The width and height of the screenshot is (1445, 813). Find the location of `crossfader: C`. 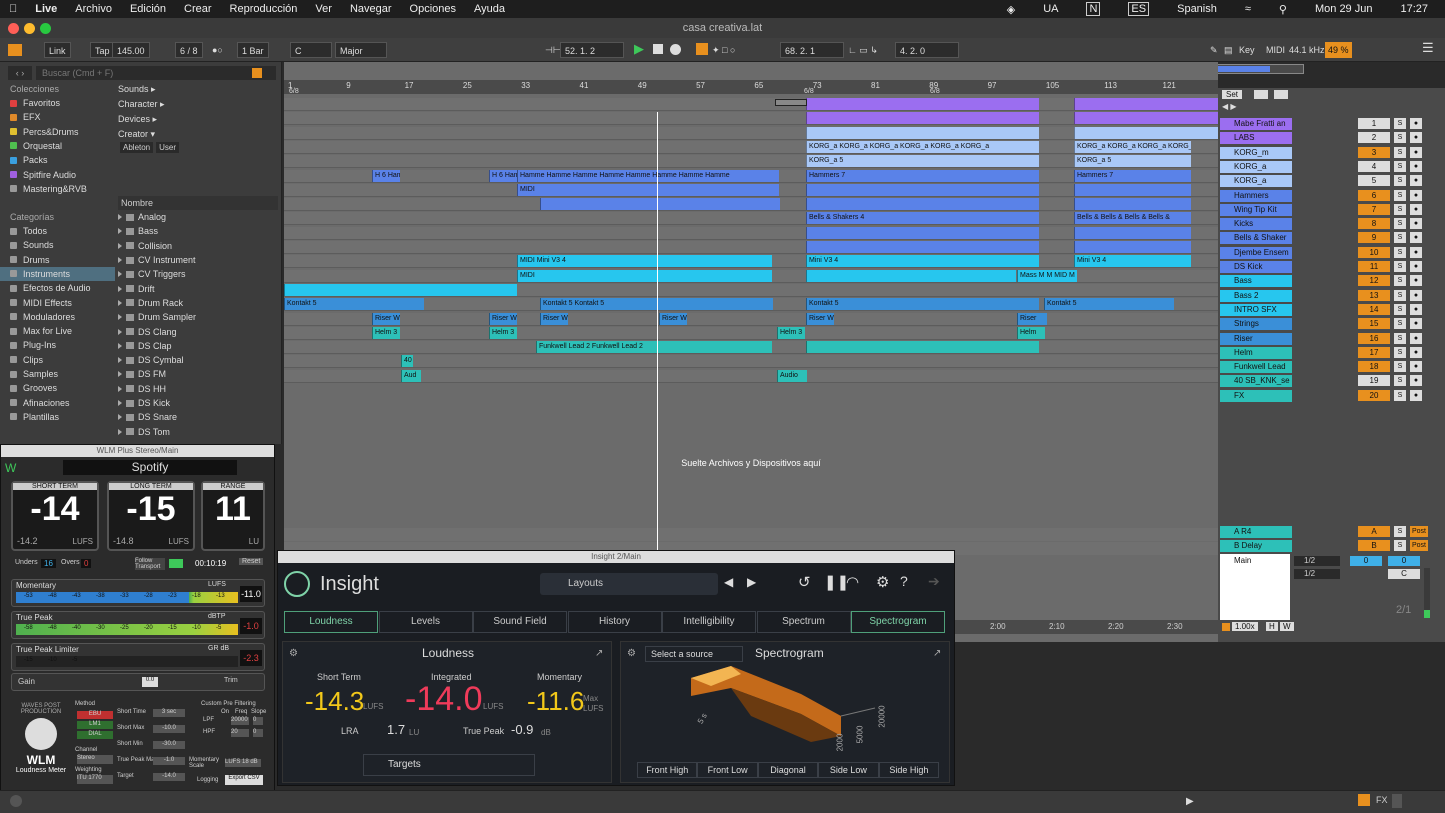

crossfader: C is located at coordinates (1404, 574).